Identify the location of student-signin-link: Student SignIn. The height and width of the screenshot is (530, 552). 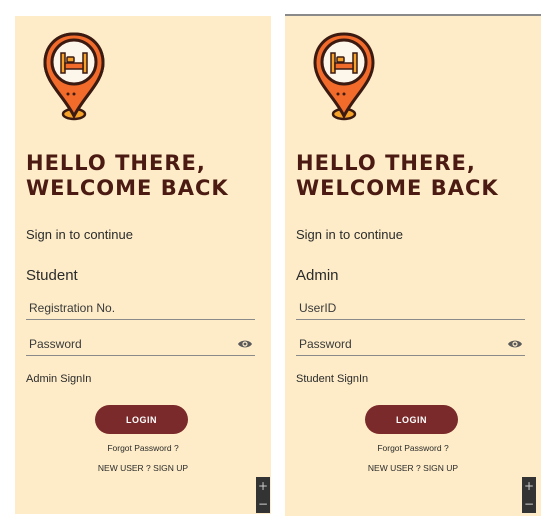
(332, 379).